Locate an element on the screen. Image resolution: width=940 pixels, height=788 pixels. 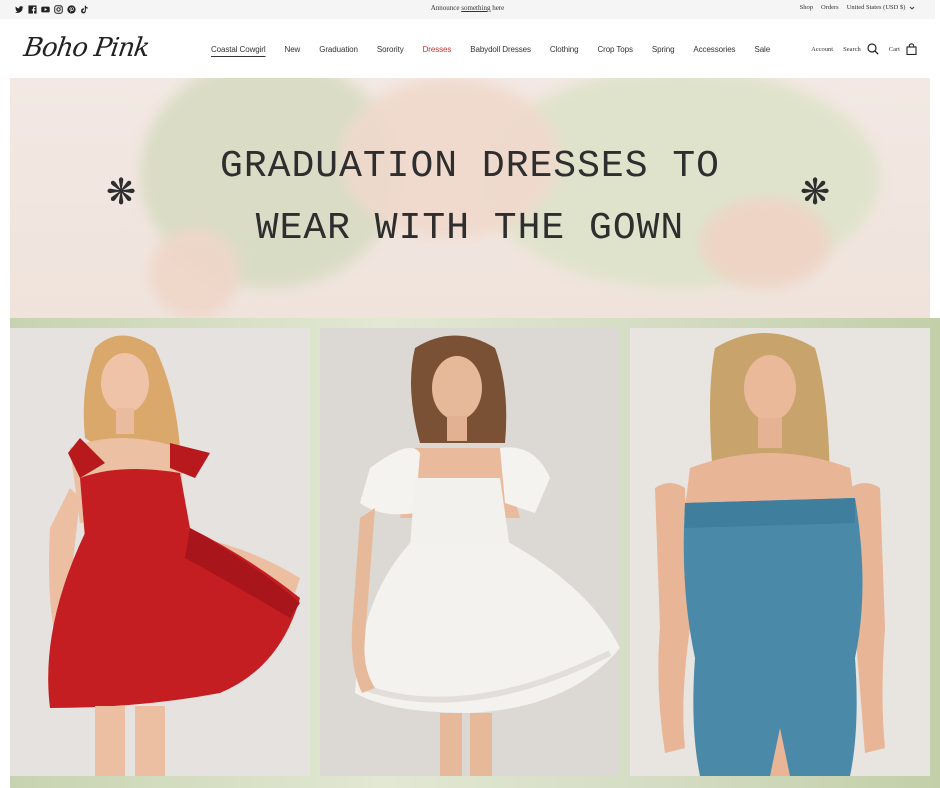
nav-item-sorority: Sorority is located at coordinates (390, 49).